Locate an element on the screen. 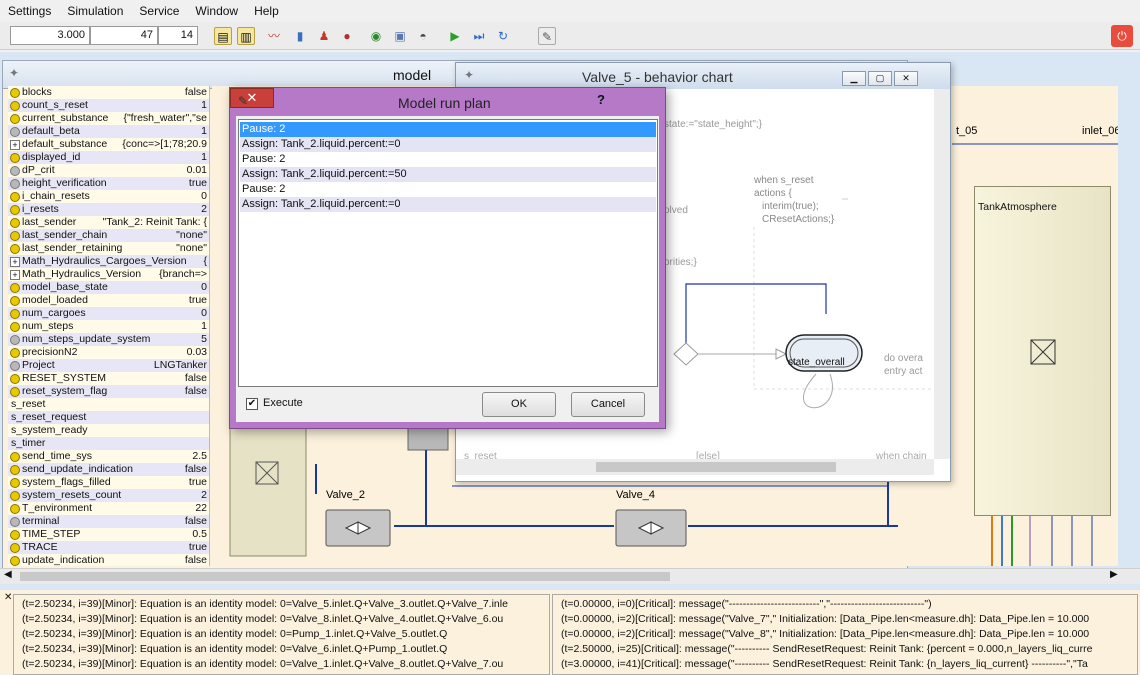 The width and height of the screenshot is (1140, 675). variable-name: terminal is located at coordinates (41, 521).